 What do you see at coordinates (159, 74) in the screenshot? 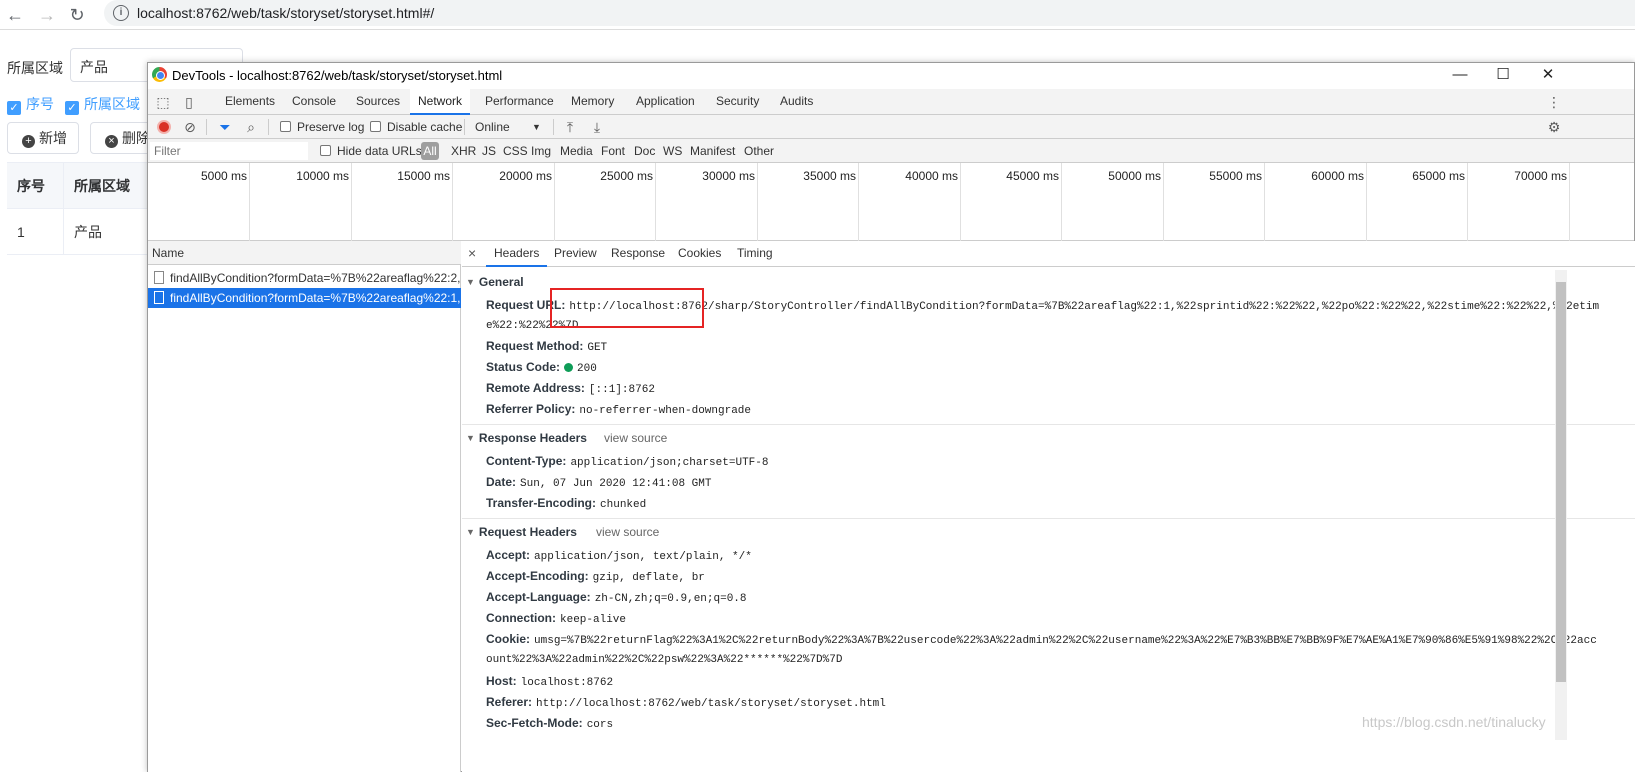
I see `chrome-logo-icon` at bounding box center [159, 74].